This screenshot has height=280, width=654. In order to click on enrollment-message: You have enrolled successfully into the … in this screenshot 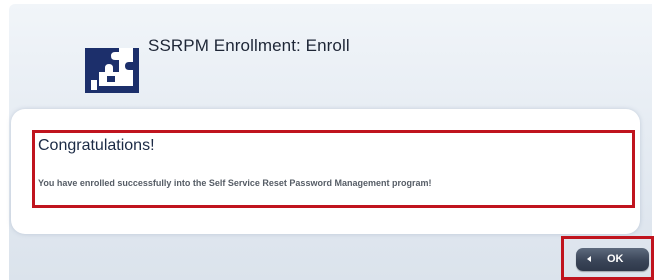, I will do `click(235, 183)`.